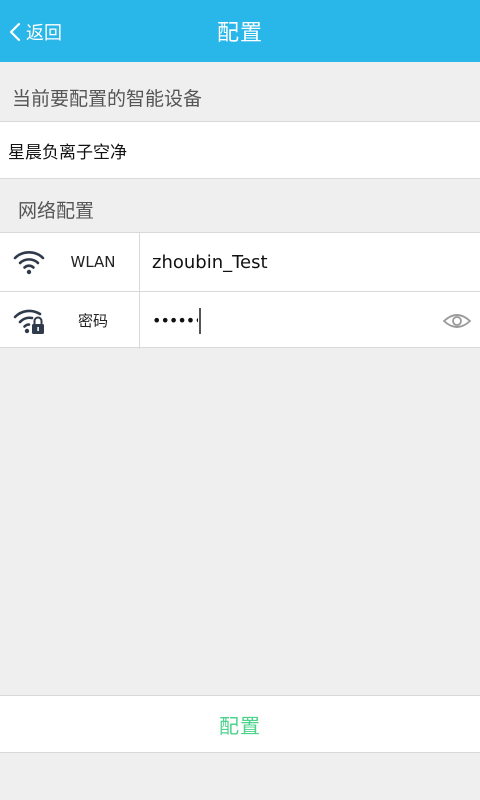  What do you see at coordinates (56, 211) in the screenshot?
I see `network-section-label: 网络配置` at bounding box center [56, 211].